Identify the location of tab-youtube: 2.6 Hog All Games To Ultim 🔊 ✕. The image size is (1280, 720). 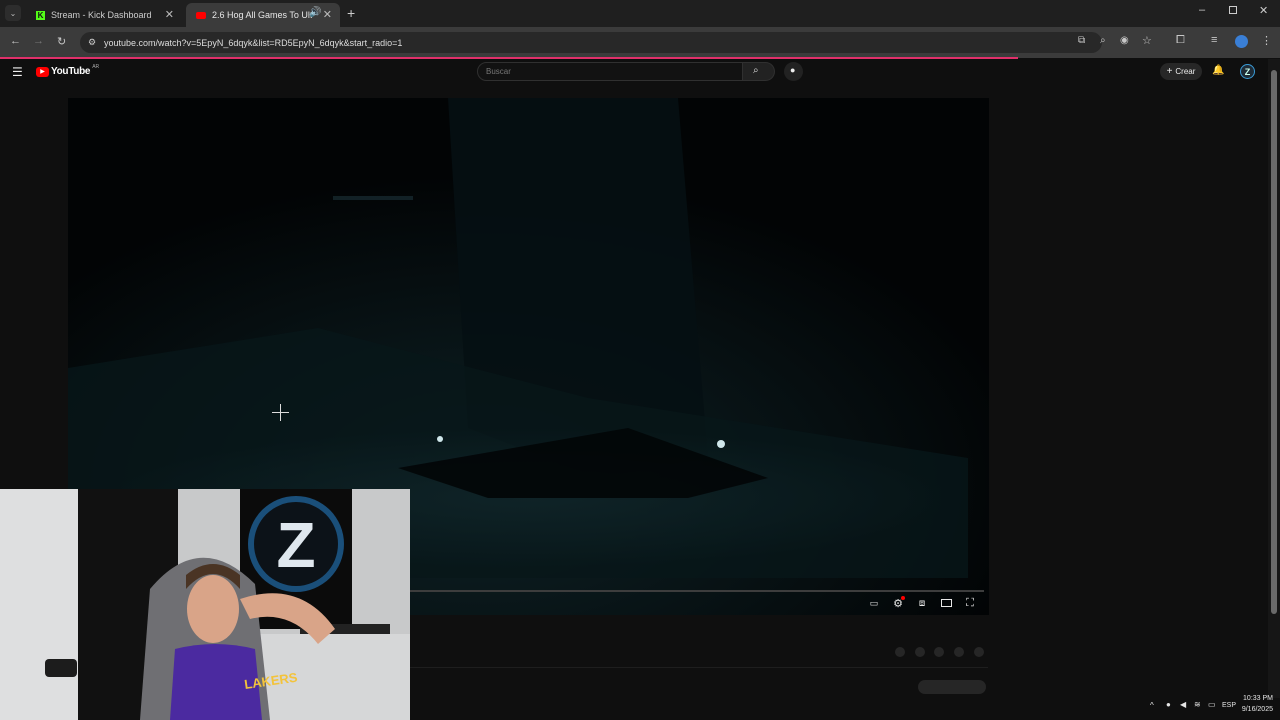
(263, 15).